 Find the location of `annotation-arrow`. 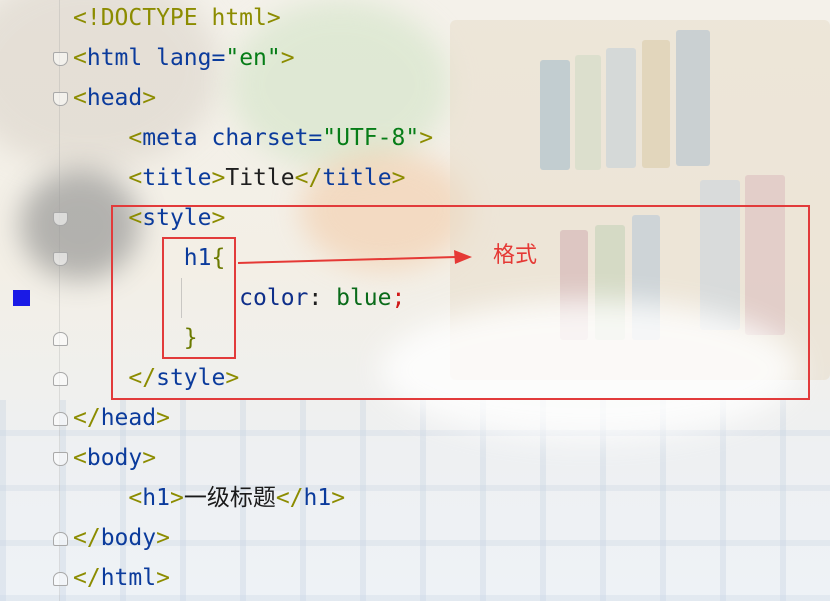

annotation-arrow is located at coordinates (354, 257).